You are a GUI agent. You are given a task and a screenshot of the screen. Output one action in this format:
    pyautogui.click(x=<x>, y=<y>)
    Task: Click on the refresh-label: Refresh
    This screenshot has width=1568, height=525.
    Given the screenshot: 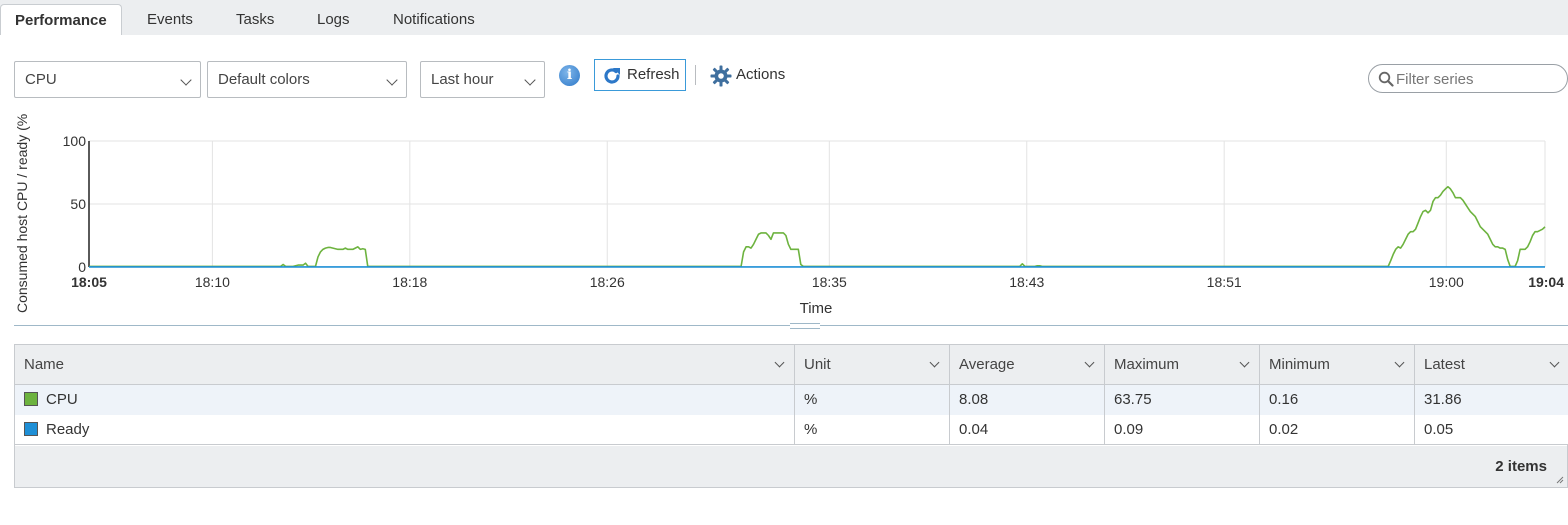 What is the action you would take?
    pyautogui.click(x=653, y=74)
    